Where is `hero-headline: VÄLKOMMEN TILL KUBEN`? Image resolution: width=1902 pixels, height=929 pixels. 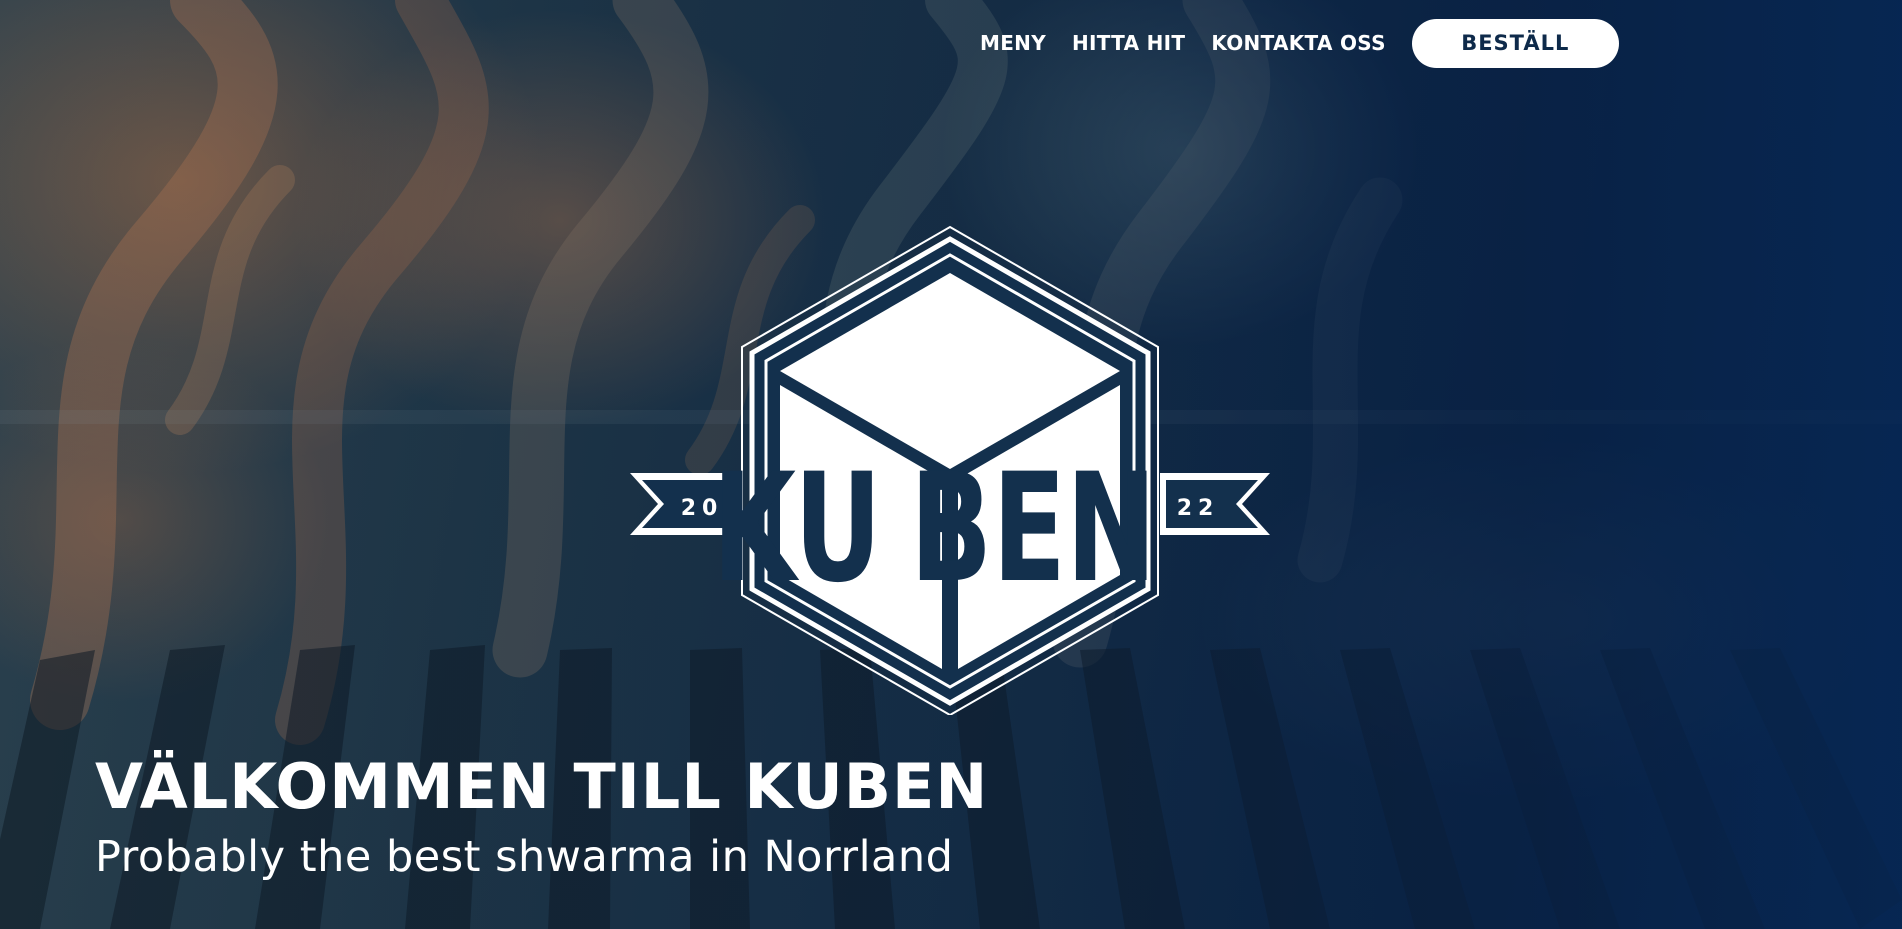
hero-headline: VÄLKOMMEN TILL KUBEN is located at coordinates (542, 786).